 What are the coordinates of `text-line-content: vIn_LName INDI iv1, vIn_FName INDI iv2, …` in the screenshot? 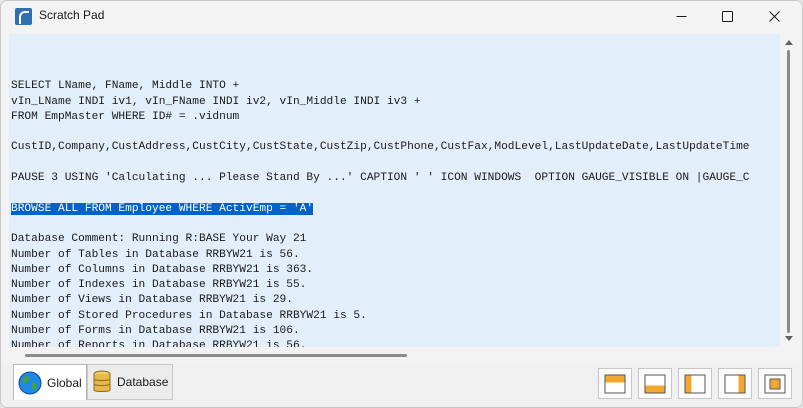 It's located at (216, 101).